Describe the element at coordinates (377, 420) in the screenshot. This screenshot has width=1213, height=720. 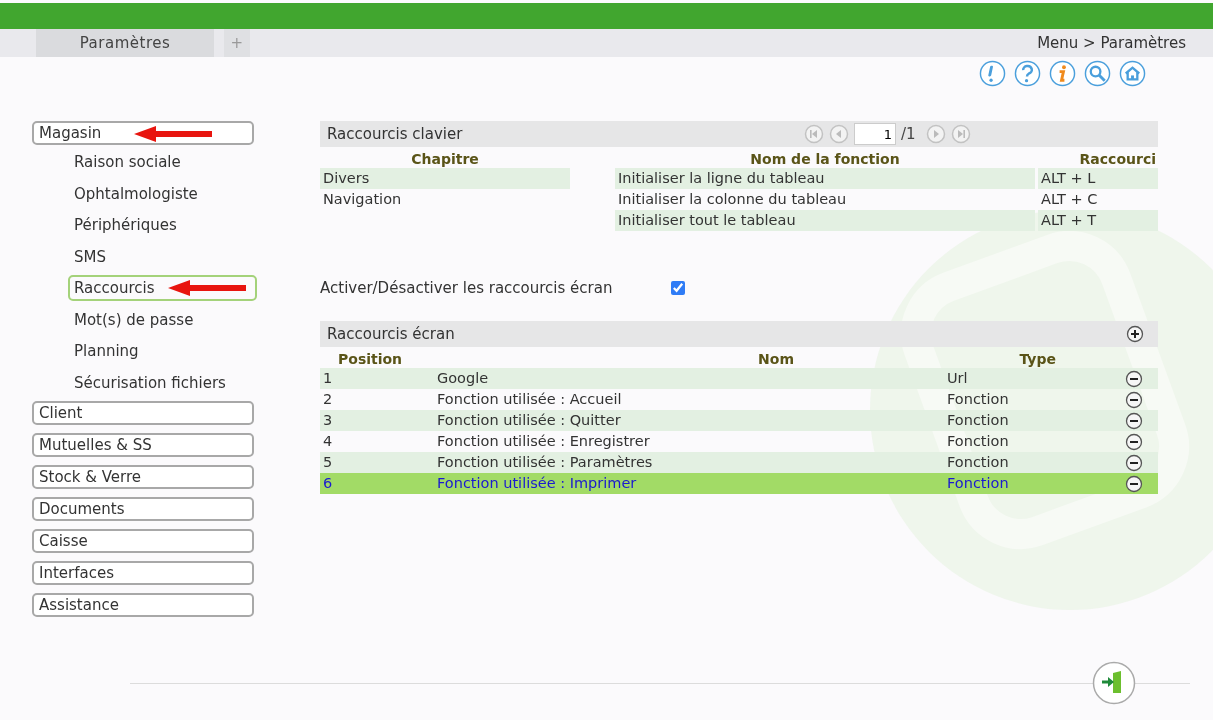
I see `table-cell: 3` at that location.